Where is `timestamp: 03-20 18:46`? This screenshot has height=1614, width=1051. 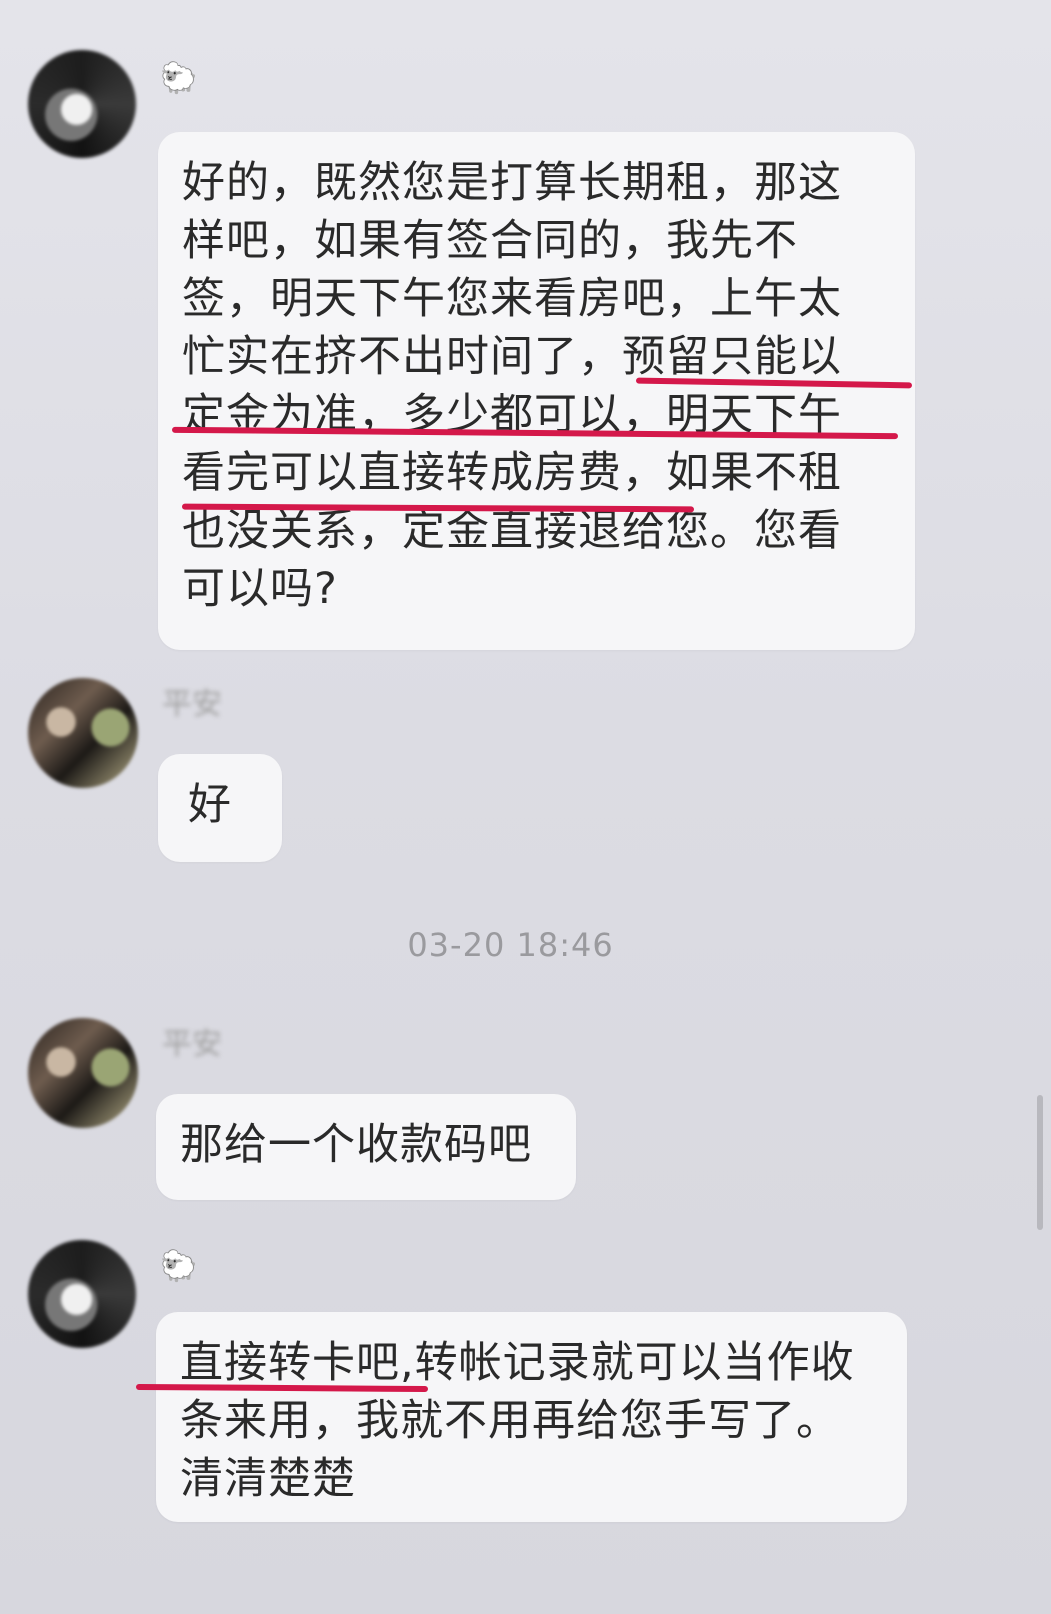
timestamp: 03-20 18:46 is located at coordinates (510, 945).